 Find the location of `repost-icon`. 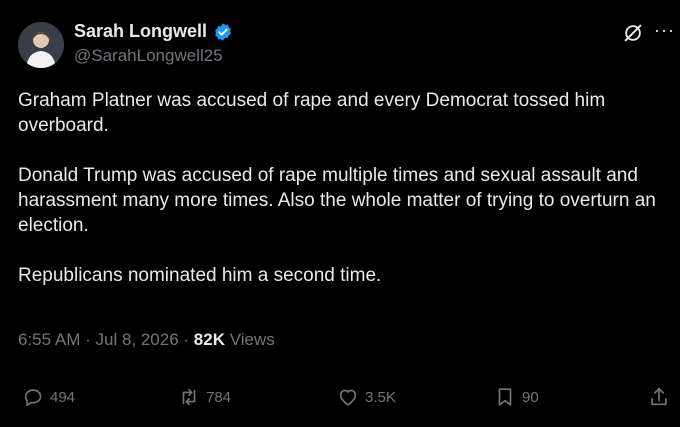

repost-icon is located at coordinates (189, 397).